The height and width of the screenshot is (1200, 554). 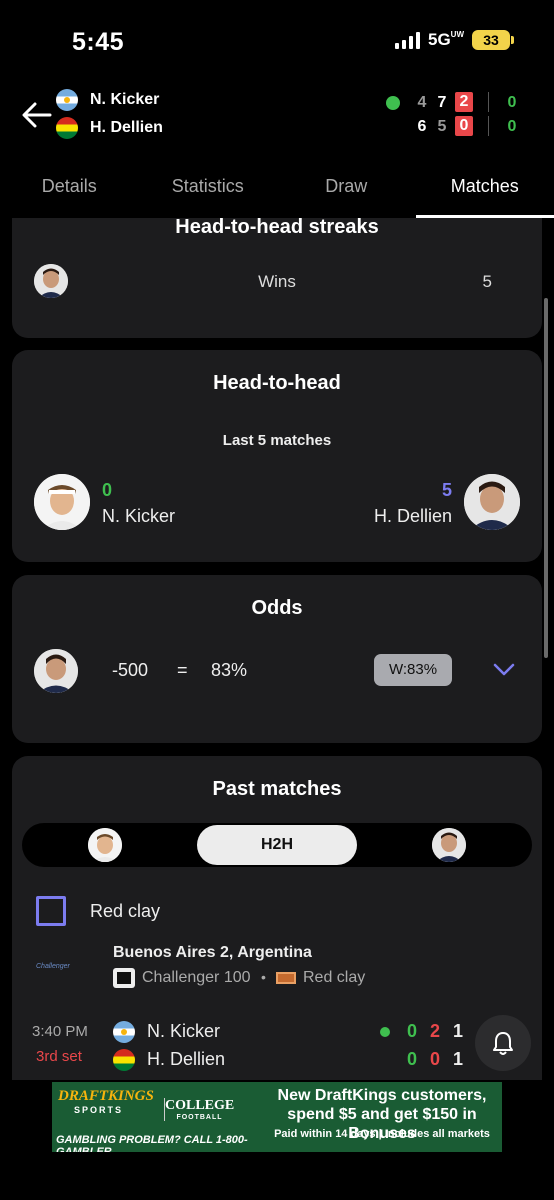 I want to click on player1-name: N. Kicker, so click(x=125, y=99).